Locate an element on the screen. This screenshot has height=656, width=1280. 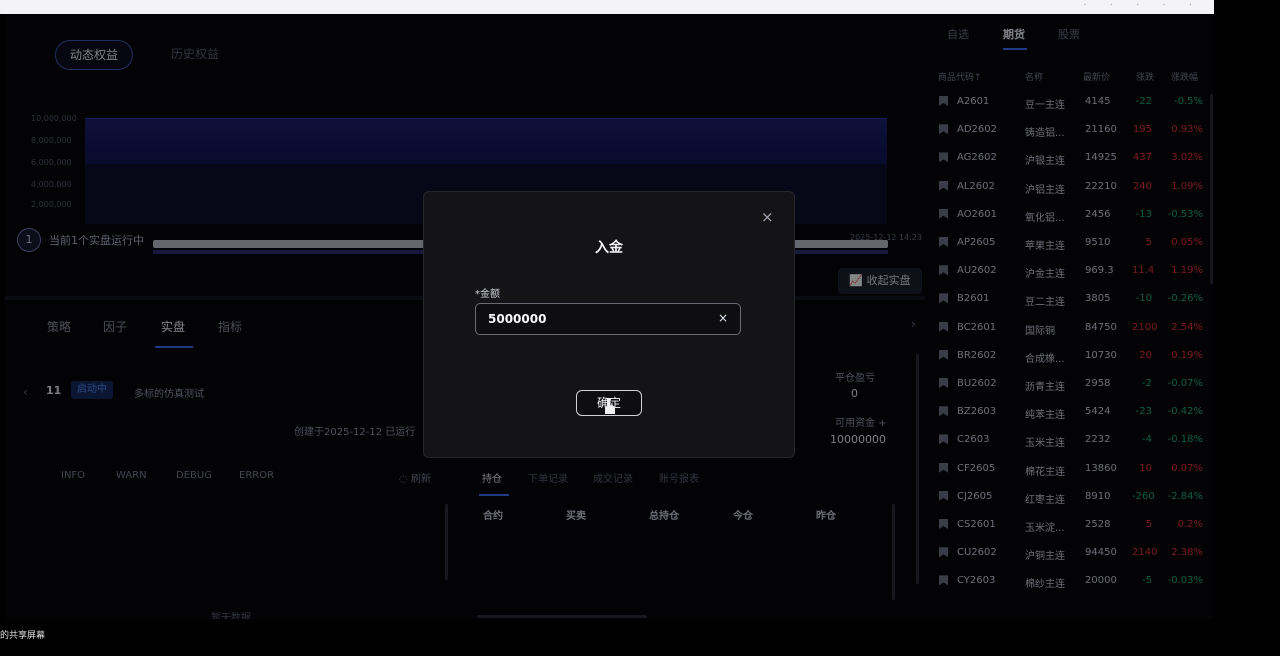
close-icon: × is located at coordinates (767, 217).